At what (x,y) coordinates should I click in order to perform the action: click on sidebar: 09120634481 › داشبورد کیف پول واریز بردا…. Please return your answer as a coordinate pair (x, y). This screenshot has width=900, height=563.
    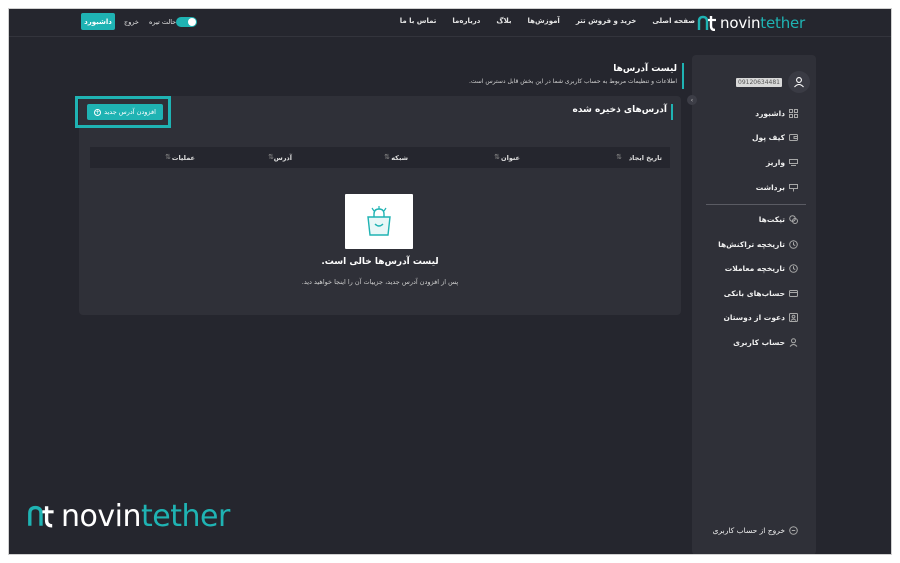
    Looking at the image, I should click on (751, 304).